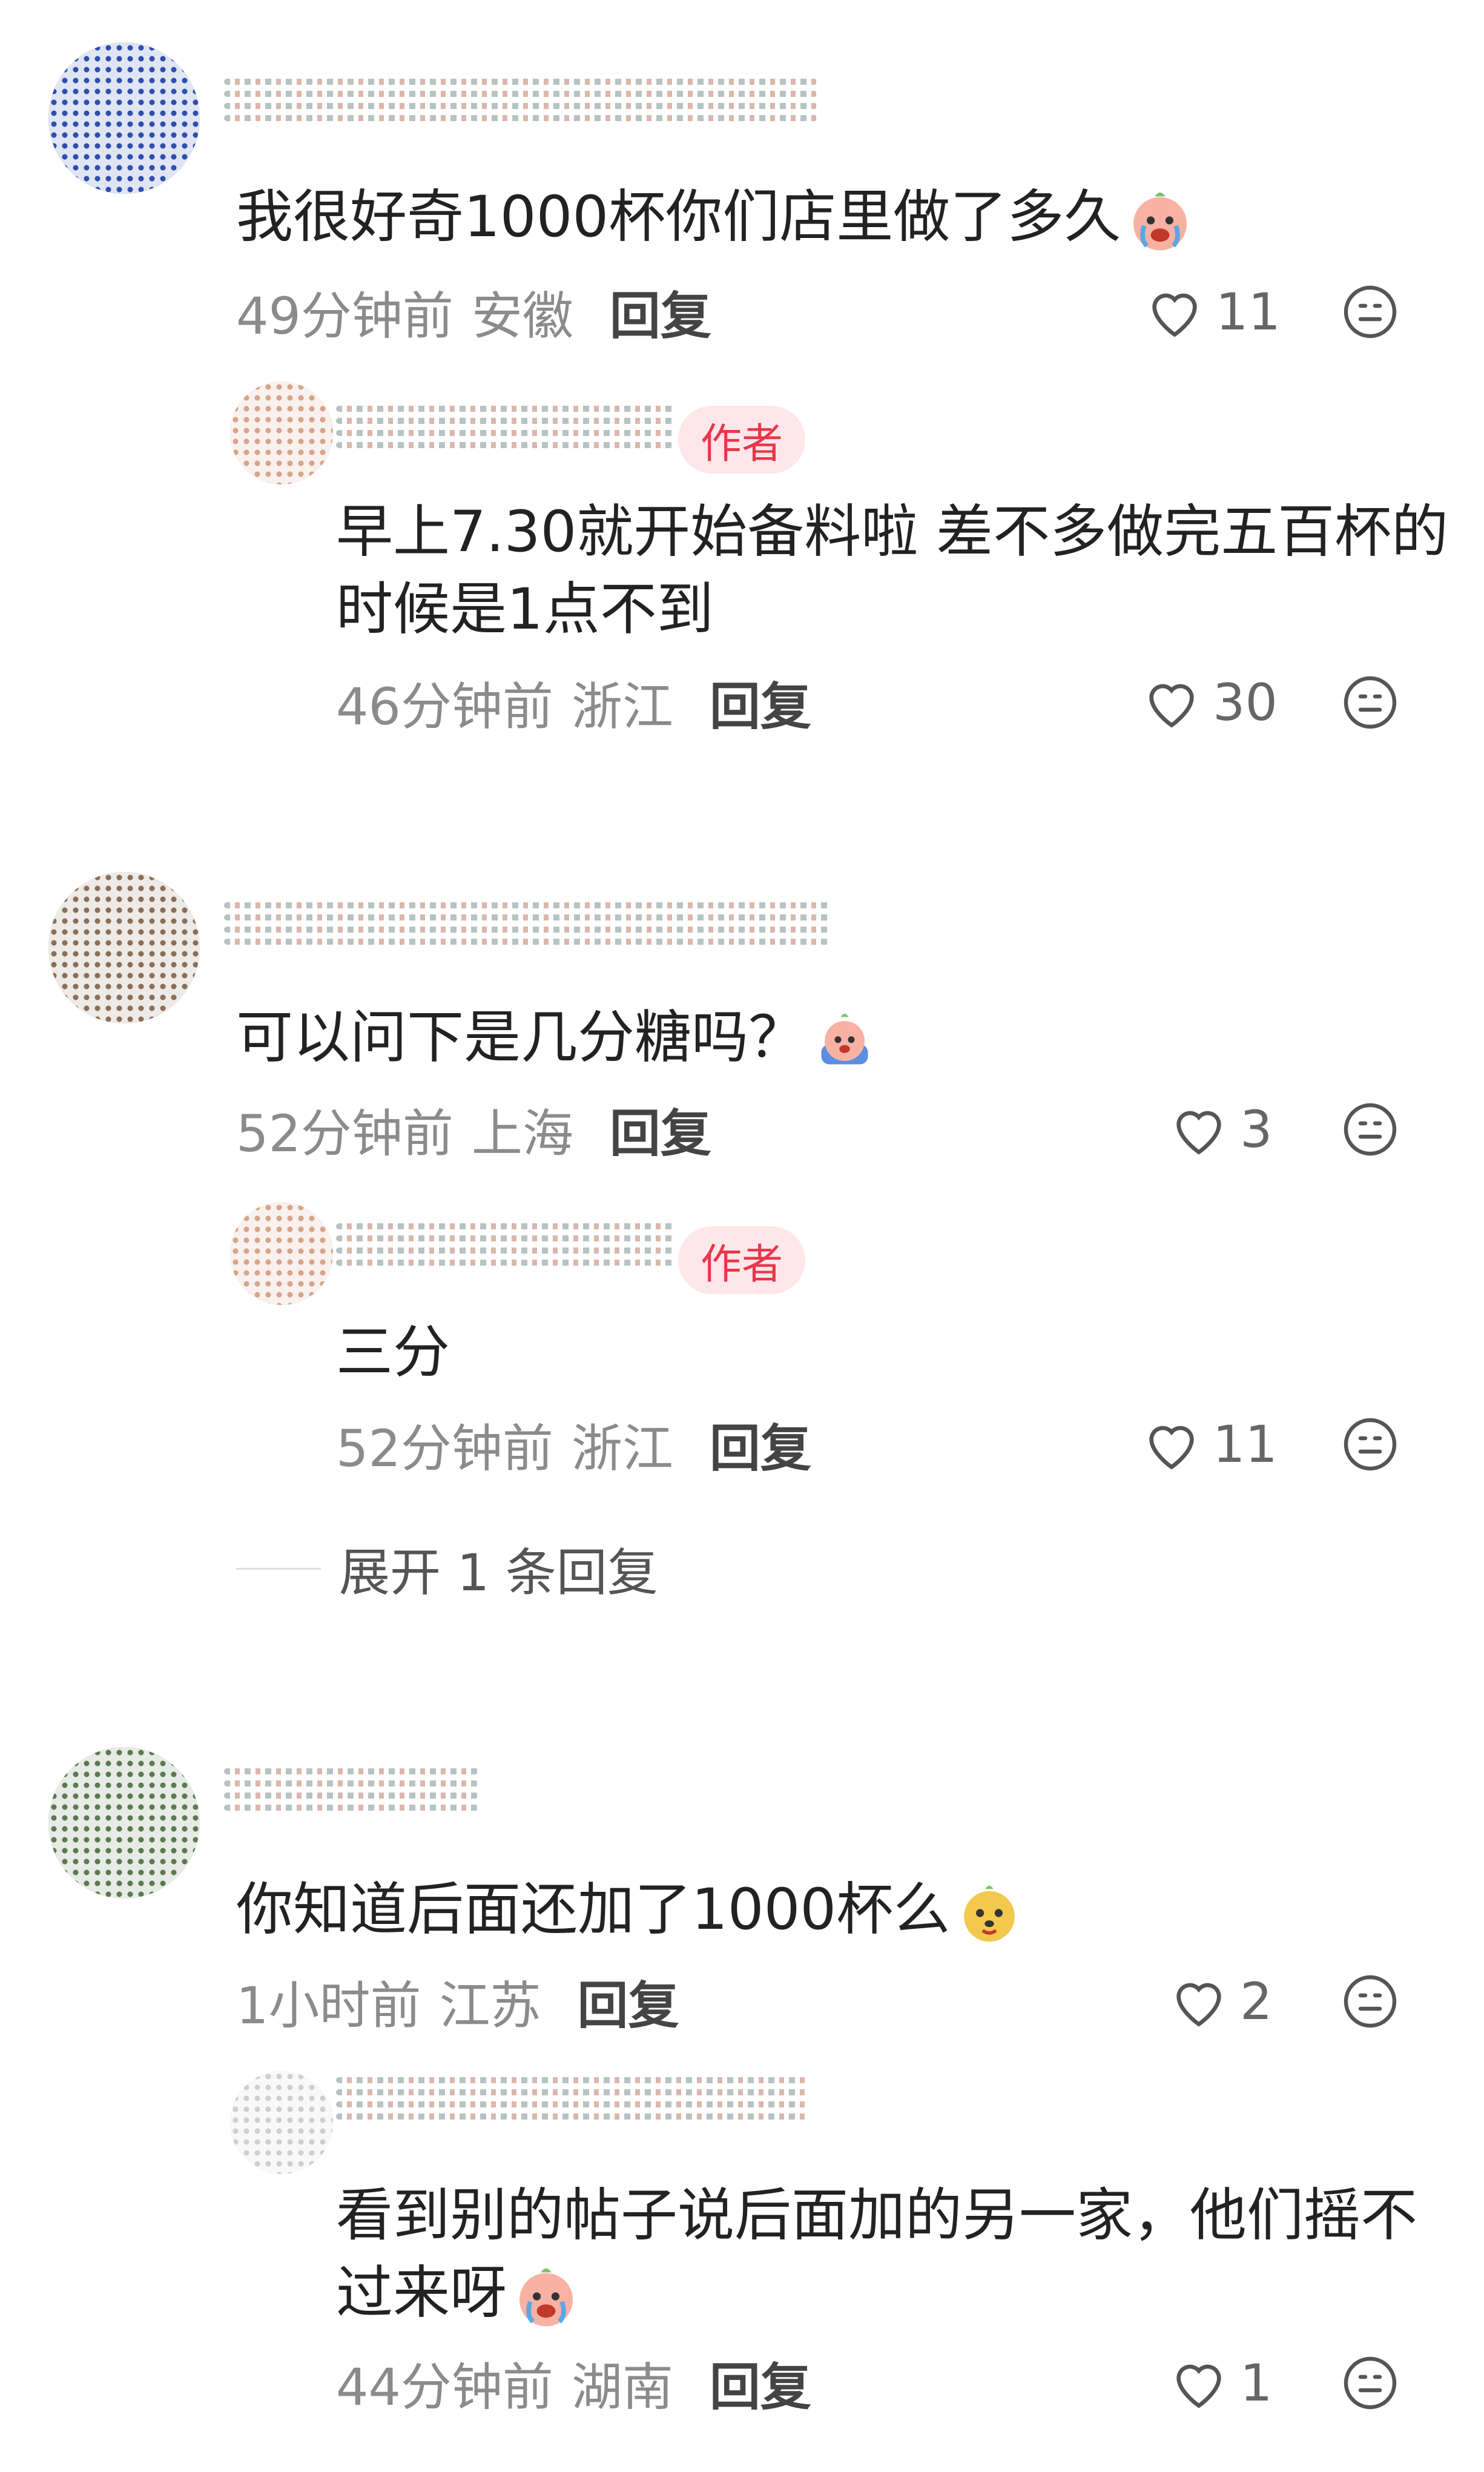 This screenshot has width=1484, height=2472. I want to click on reply-text: 三分, so click(393, 1353).